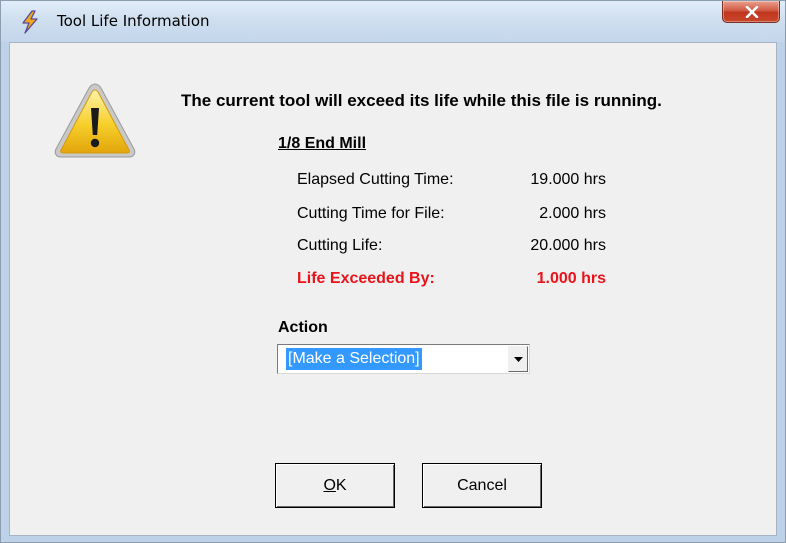 This screenshot has height=543, width=786. What do you see at coordinates (568, 179) in the screenshot?
I see `elapsed-cutting-time-value: 19.000 hrs` at bounding box center [568, 179].